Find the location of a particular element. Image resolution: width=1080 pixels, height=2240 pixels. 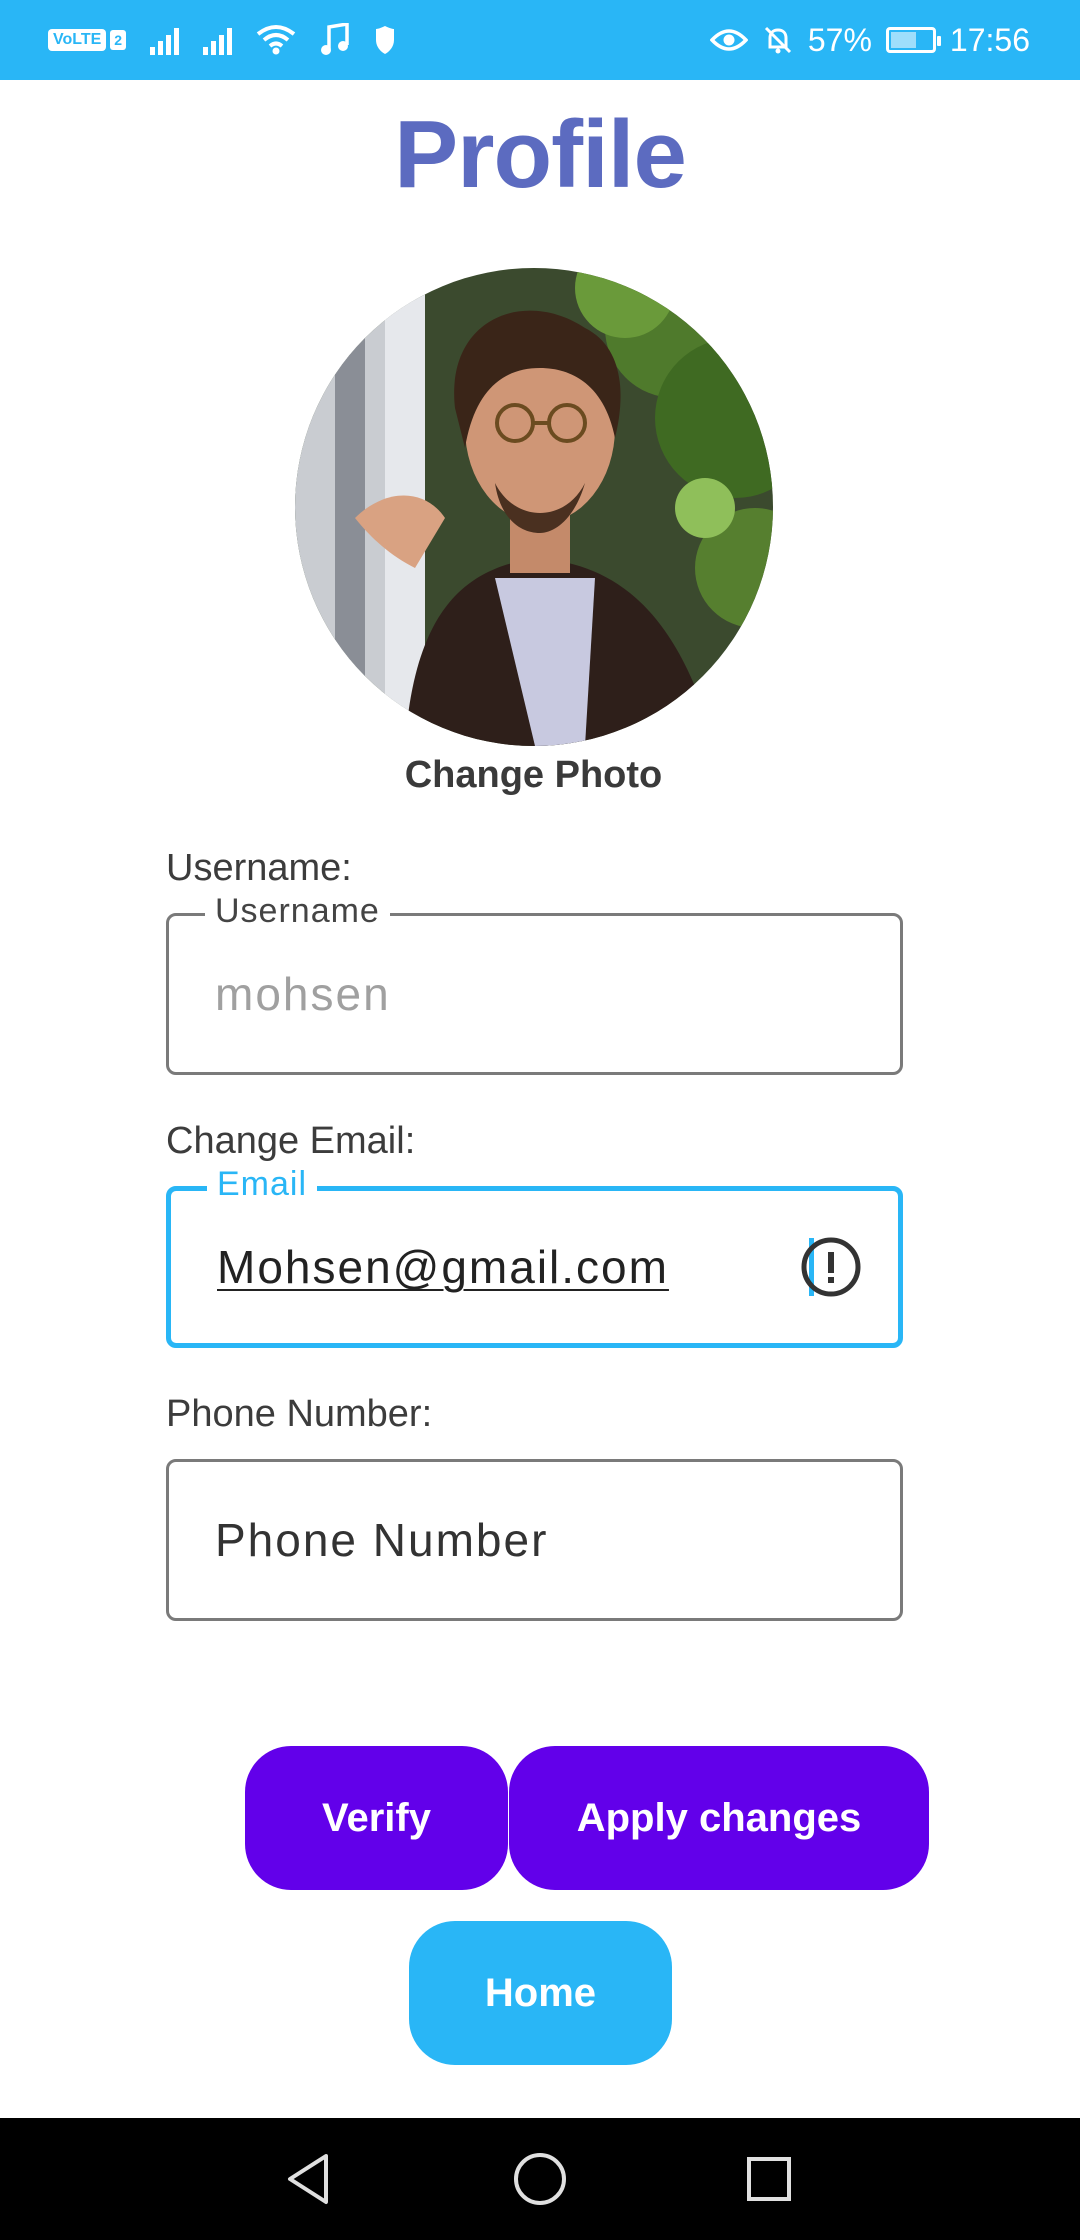

username-field: Username mohsen is located at coordinates (534, 983).